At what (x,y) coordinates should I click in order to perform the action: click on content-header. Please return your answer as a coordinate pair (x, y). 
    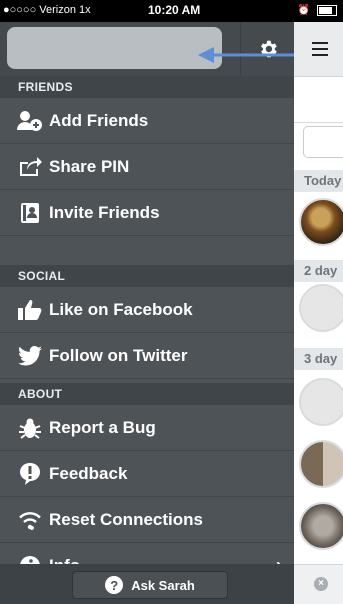
    Looking at the image, I should click on (318, 49).